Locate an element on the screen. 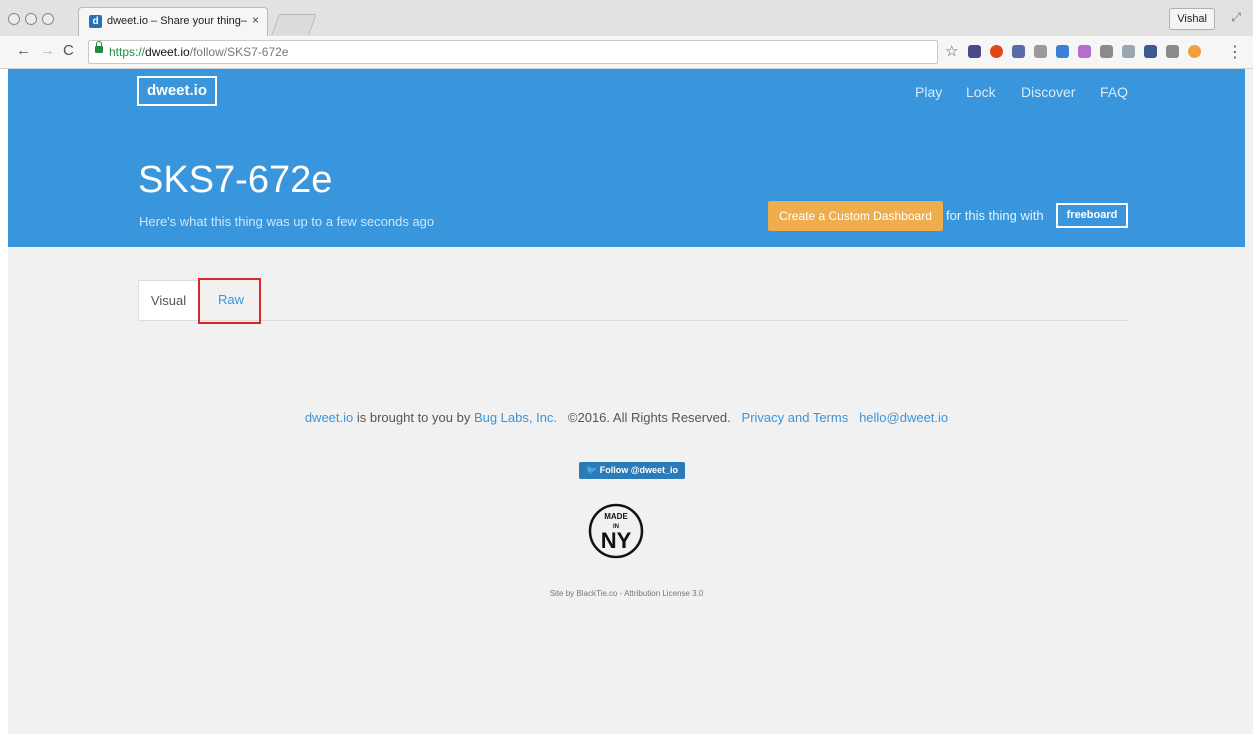 This screenshot has height=734, width=1253. badge-ny: NY is located at coordinates (616, 540).